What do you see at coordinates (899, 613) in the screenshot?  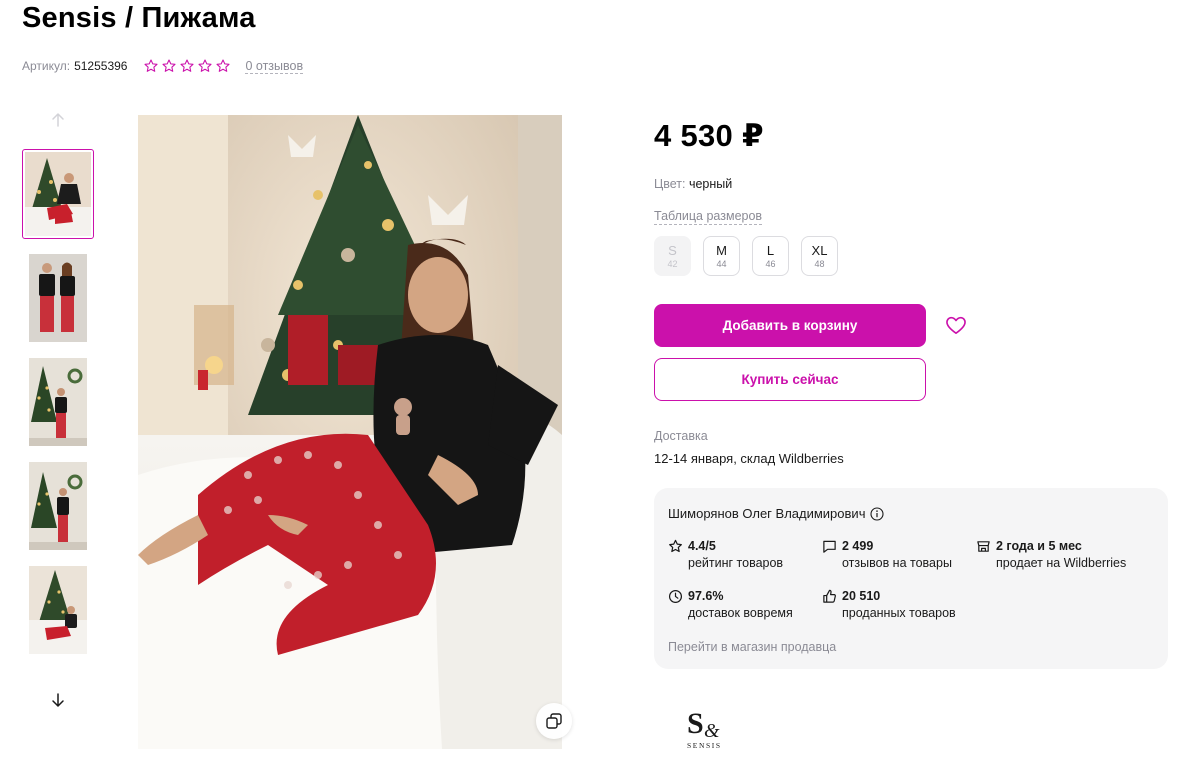 I see `stat-desc: проданных товаров` at bounding box center [899, 613].